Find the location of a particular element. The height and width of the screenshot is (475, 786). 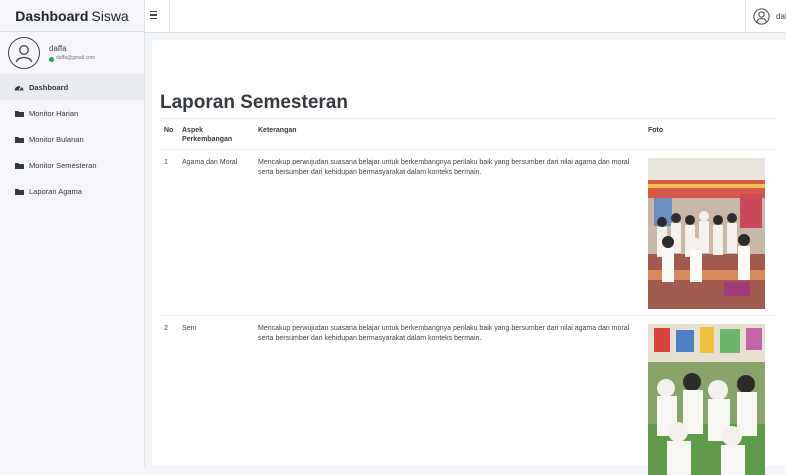

sidebar-item-monitor-semesteran: Monitor Semesteran is located at coordinates (72, 165).